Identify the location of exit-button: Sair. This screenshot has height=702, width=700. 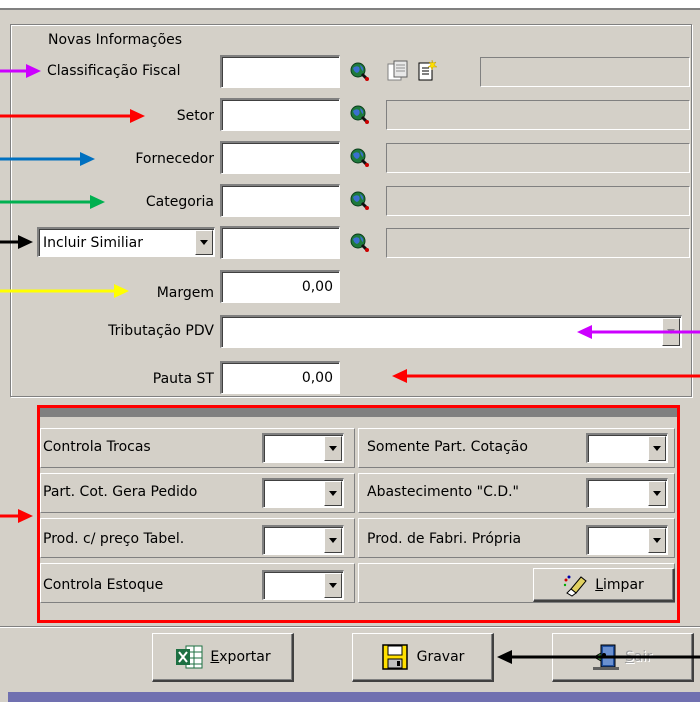
(623, 657).